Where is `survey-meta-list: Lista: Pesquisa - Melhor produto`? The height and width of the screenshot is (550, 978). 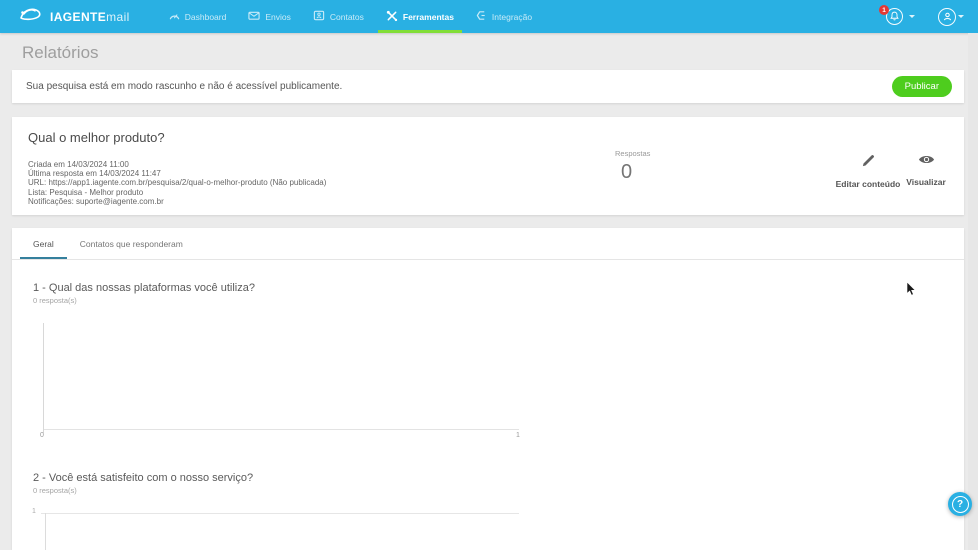
survey-meta-list: Lista: Pesquisa - Melhor produto is located at coordinates (86, 192).